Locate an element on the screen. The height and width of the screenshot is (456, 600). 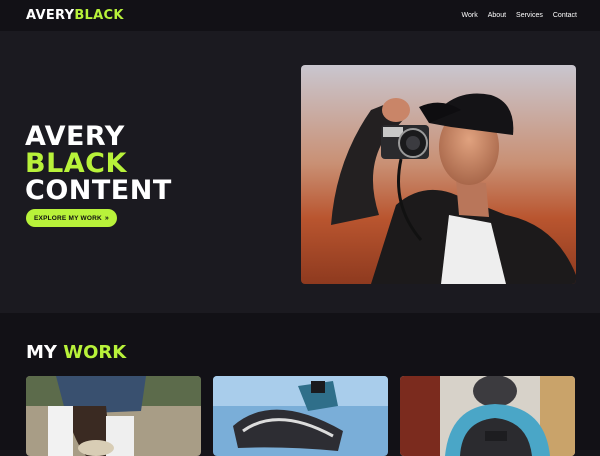
explore-work-button: EXPLORE MY WORK » is located at coordinates (71, 218).